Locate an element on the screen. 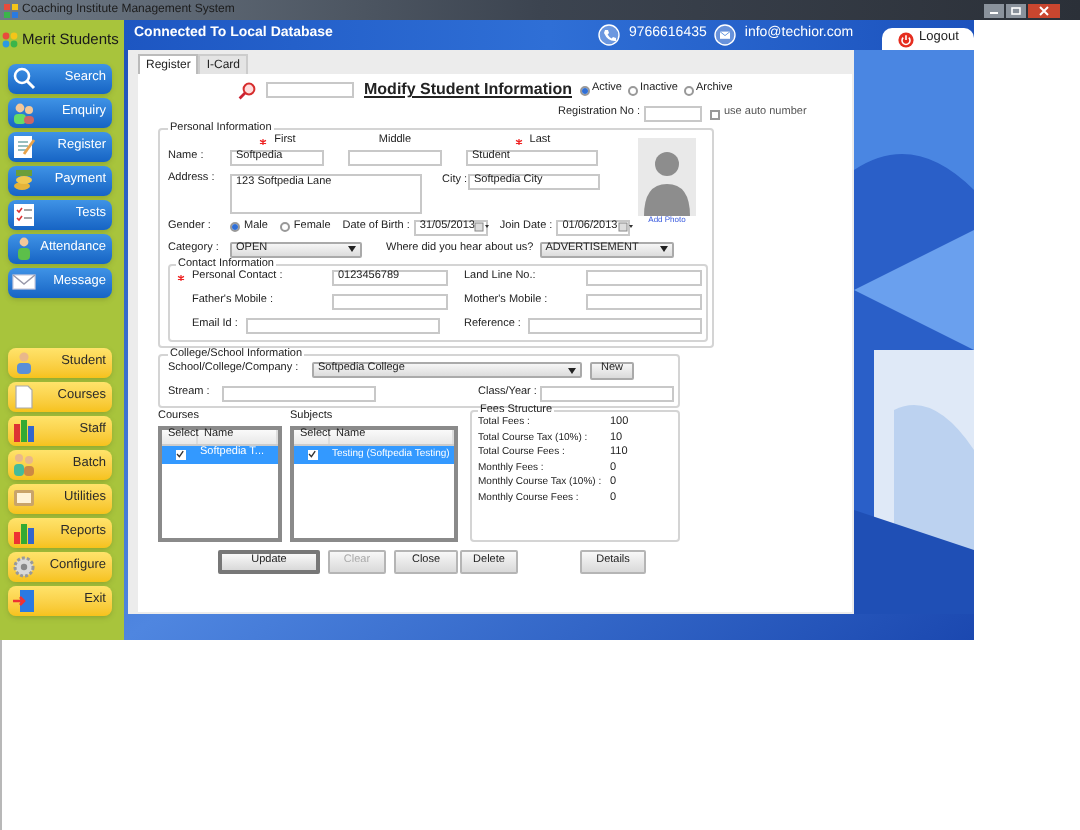 The height and width of the screenshot is (830, 1080). registration-field is located at coordinates (673, 114).